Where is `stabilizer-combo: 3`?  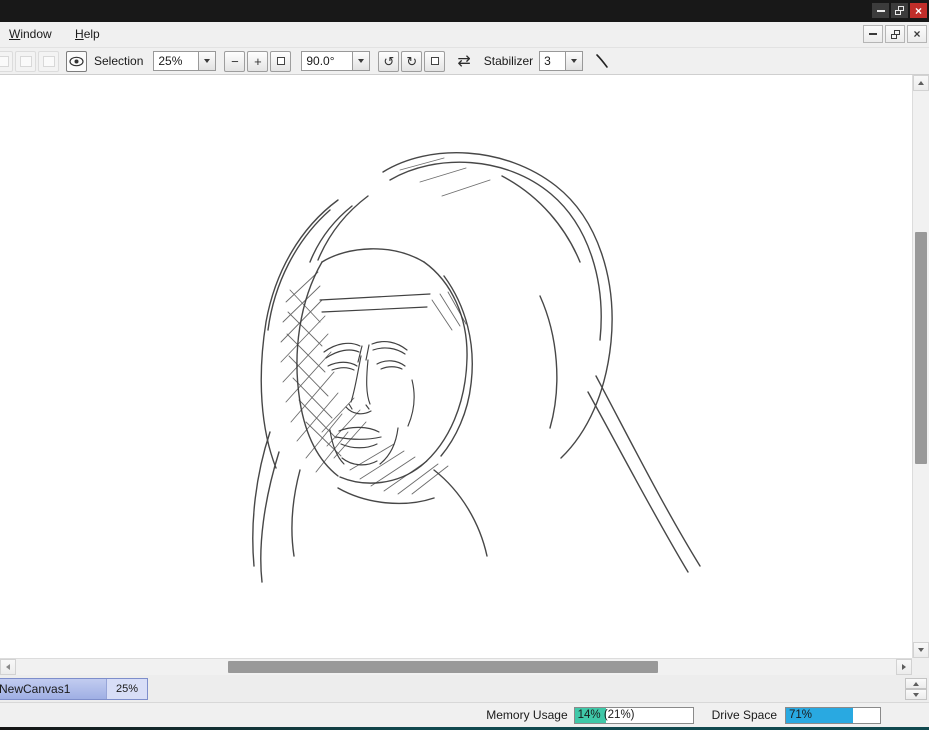 stabilizer-combo: 3 is located at coordinates (561, 61).